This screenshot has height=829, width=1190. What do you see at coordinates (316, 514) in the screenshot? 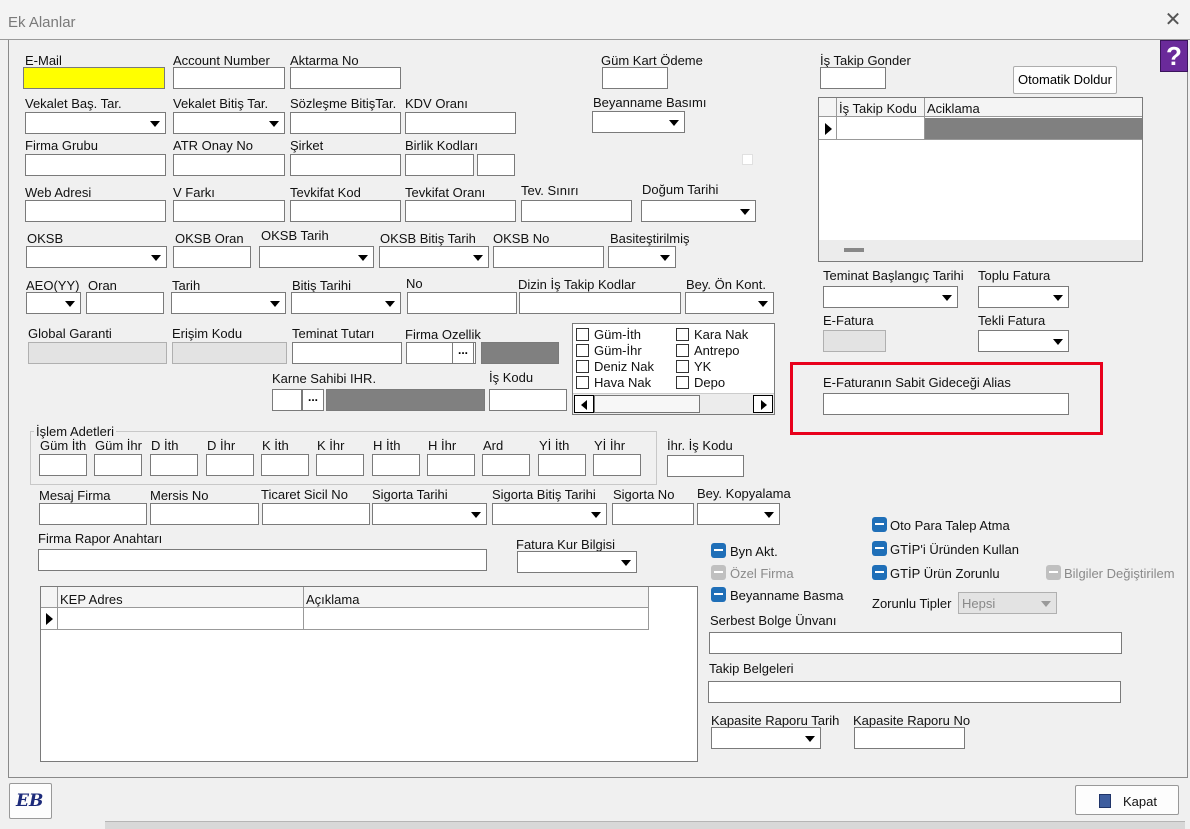
I see `ticaret-sicil-input` at bounding box center [316, 514].